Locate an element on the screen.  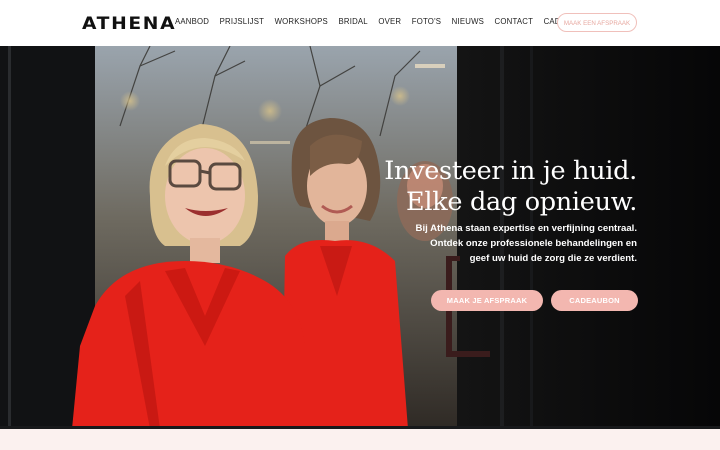
nav-item-contact: CONTACT is located at coordinates (514, 21).